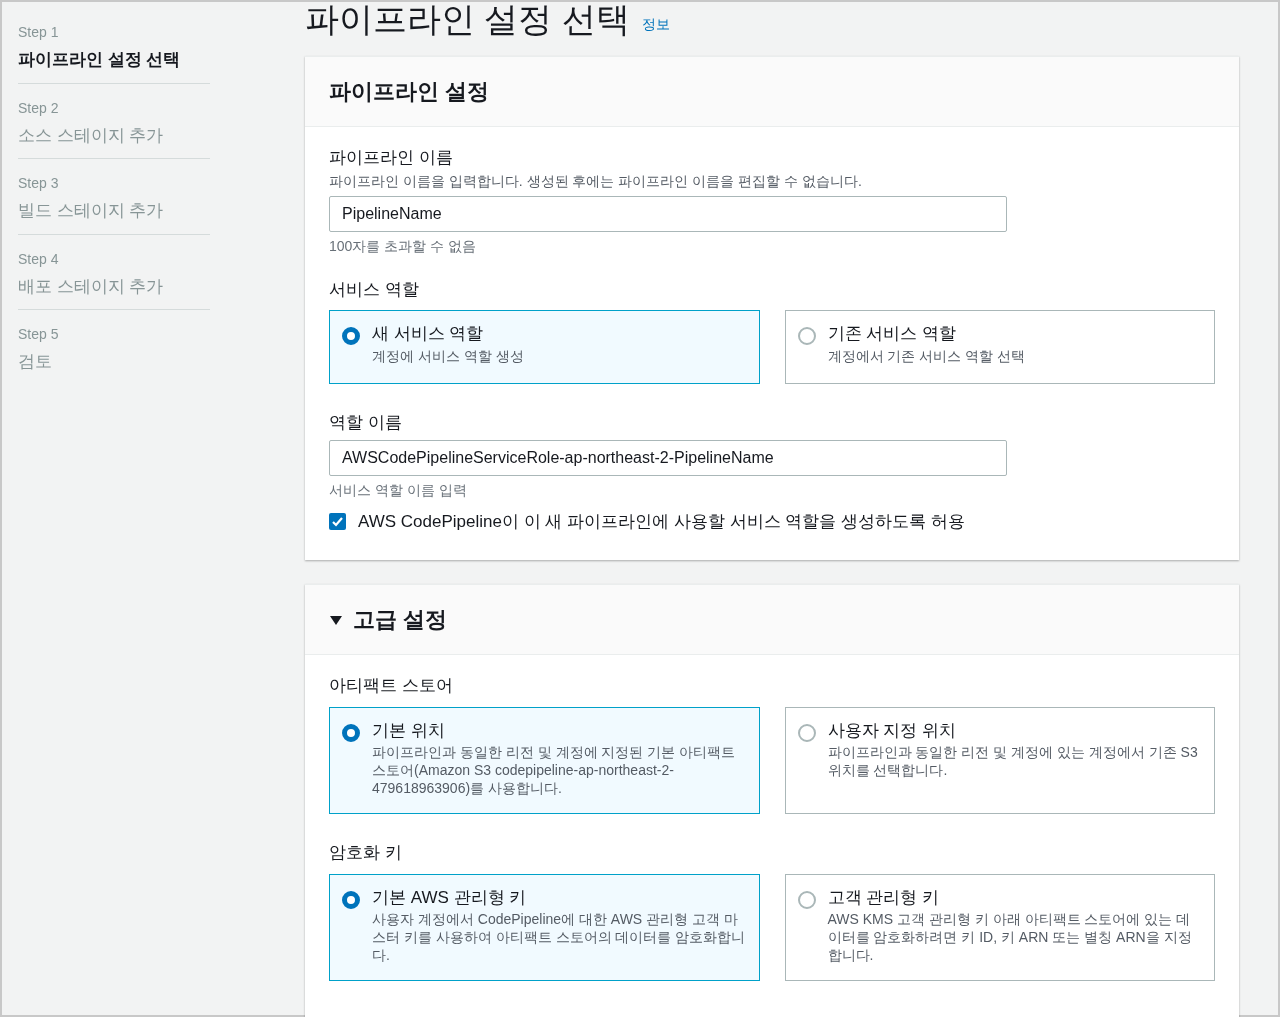 This screenshot has height=1017, width=1280. I want to click on page-title: 파이프라인 설정 선택, so click(467, 19).